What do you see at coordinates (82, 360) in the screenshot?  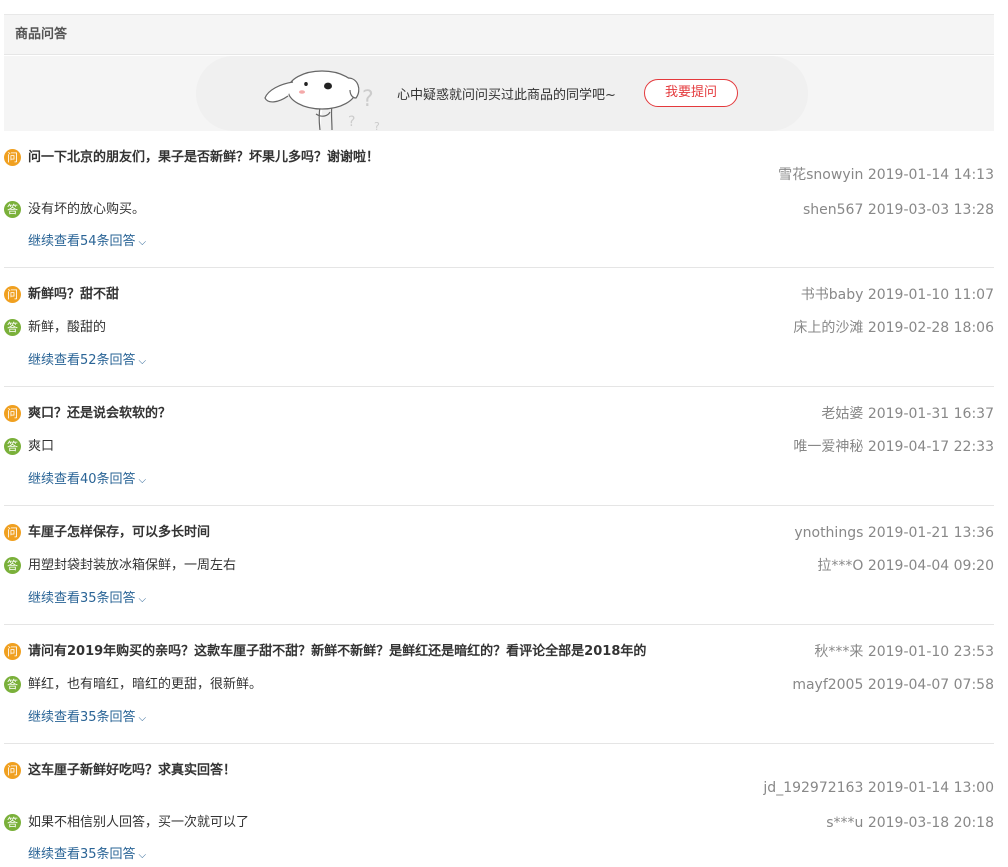 I see `view-more-label: 继续查看52条回答` at bounding box center [82, 360].